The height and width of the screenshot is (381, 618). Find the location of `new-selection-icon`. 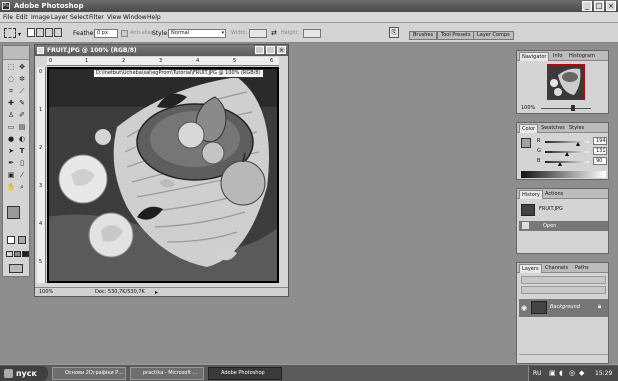

new-selection-icon is located at coordinates (31, 32).